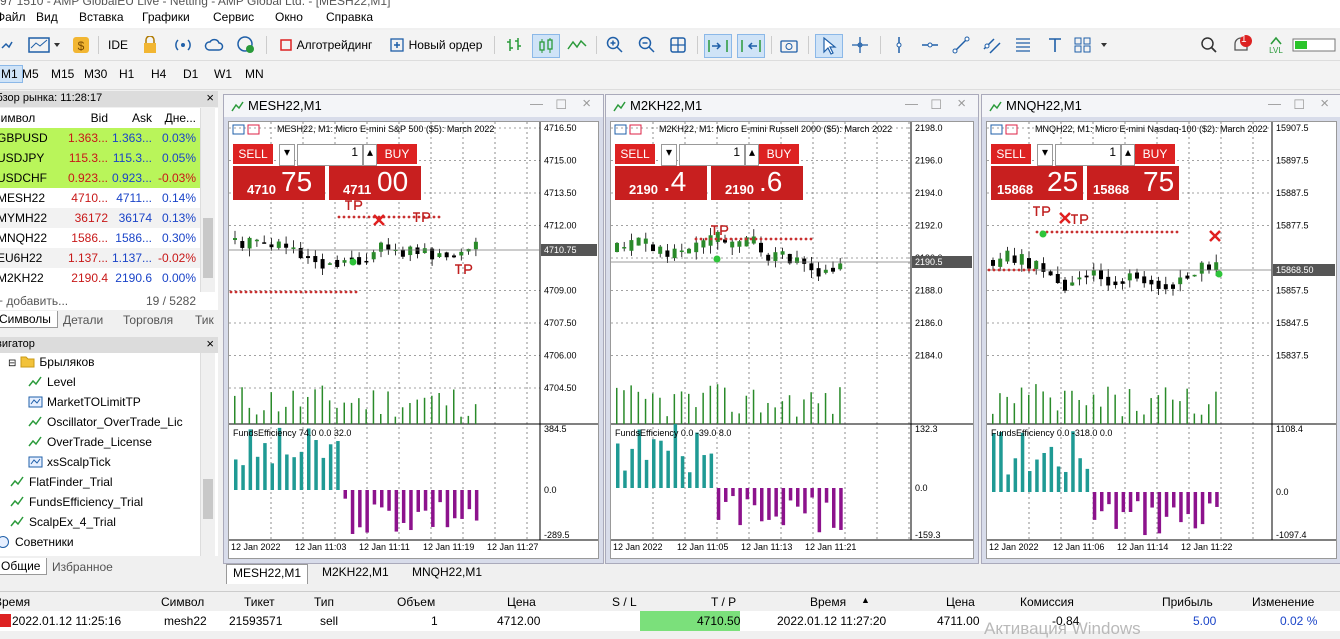 The width and height of the screenshot is (1340, 639). What do you see at coordinates (930, 45) in the screenshot?
I see `horizontal-line-icon` at bounding box center [930, 45].